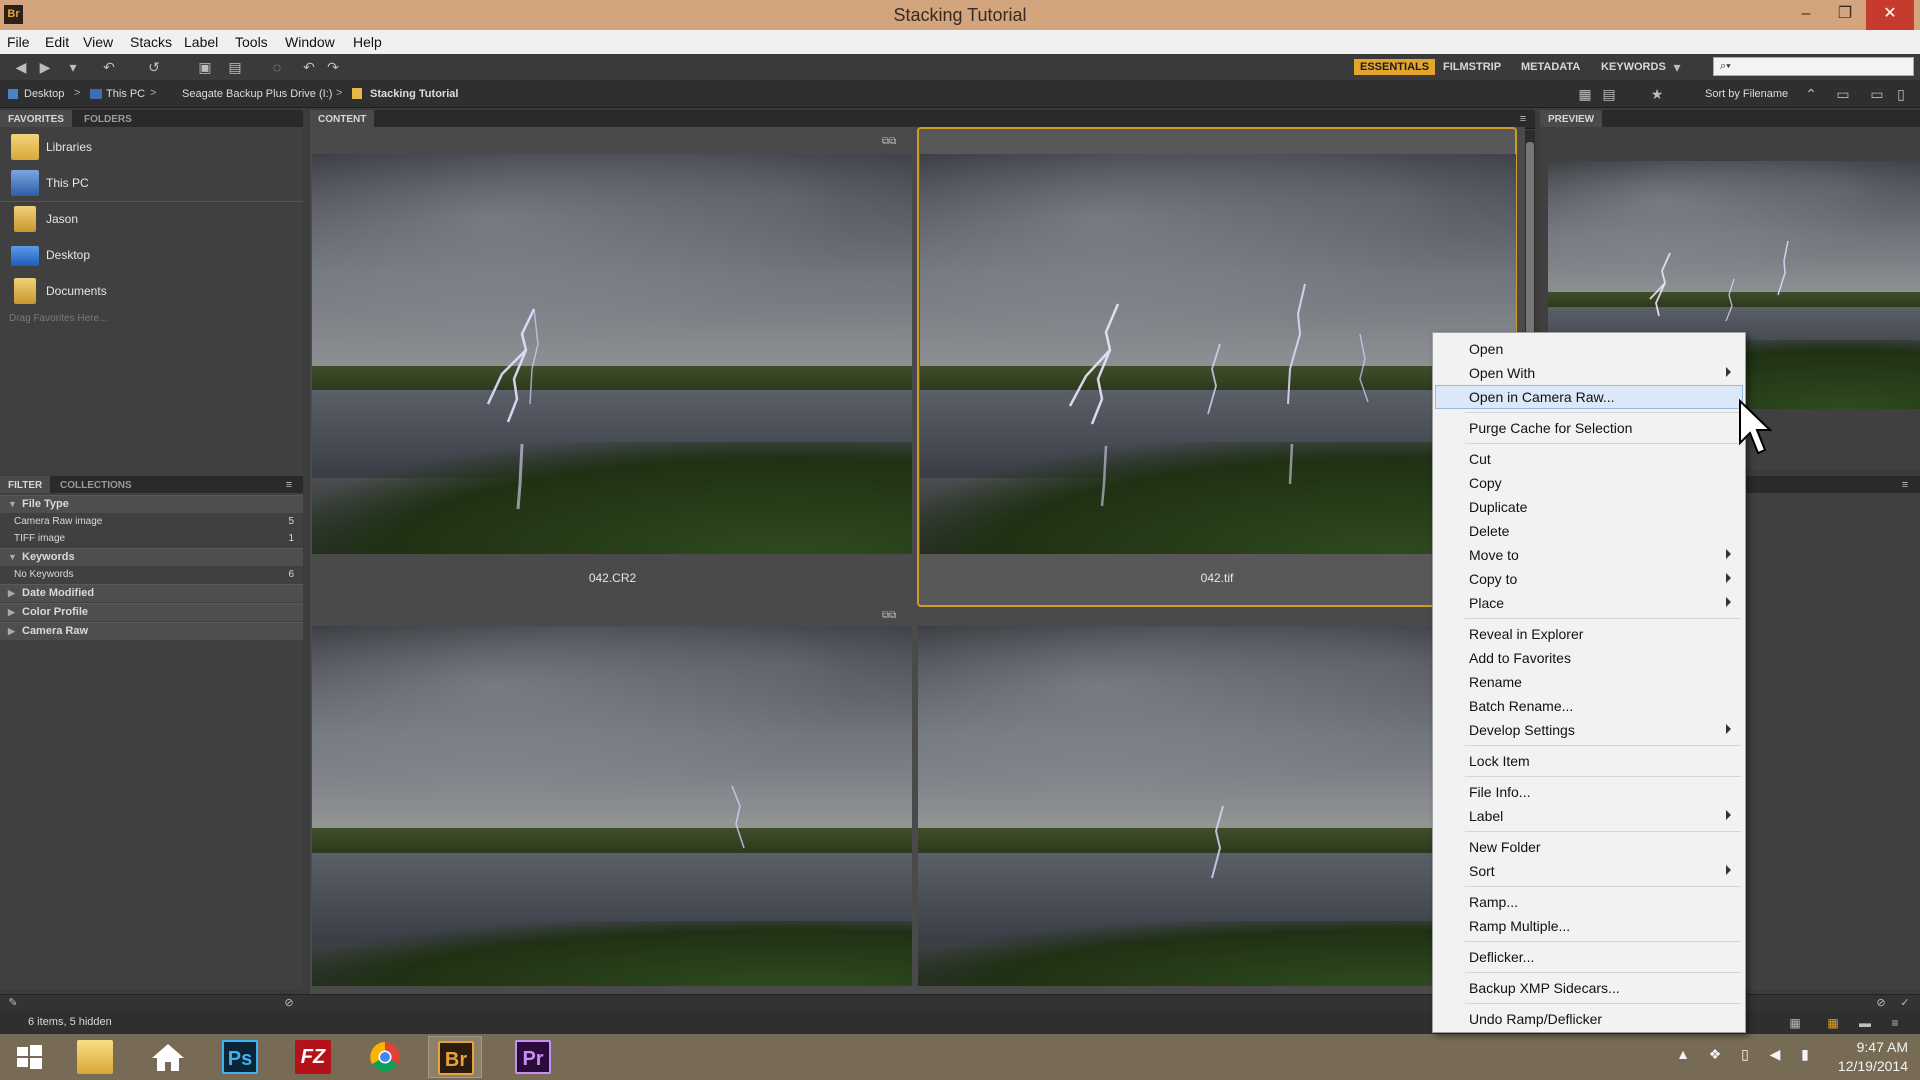  I want to click on workspace-metadata: METADATA, so click(1550, 67).